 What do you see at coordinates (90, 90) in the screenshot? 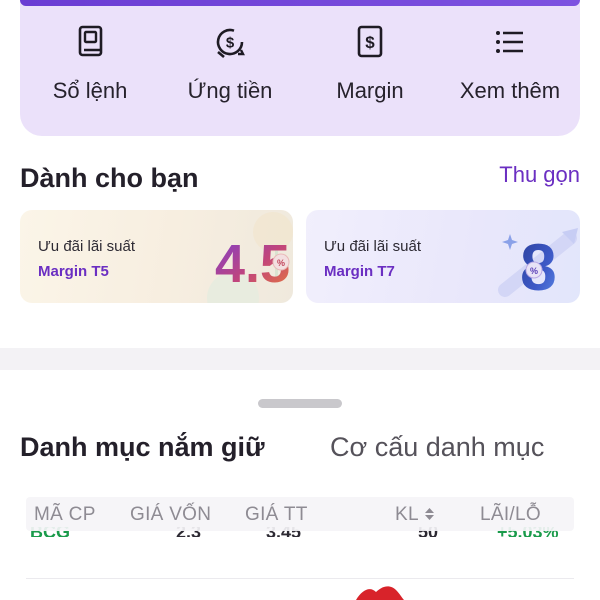
I see `order-book-label: Sổ lệnh` at bounding box center [90, 90].